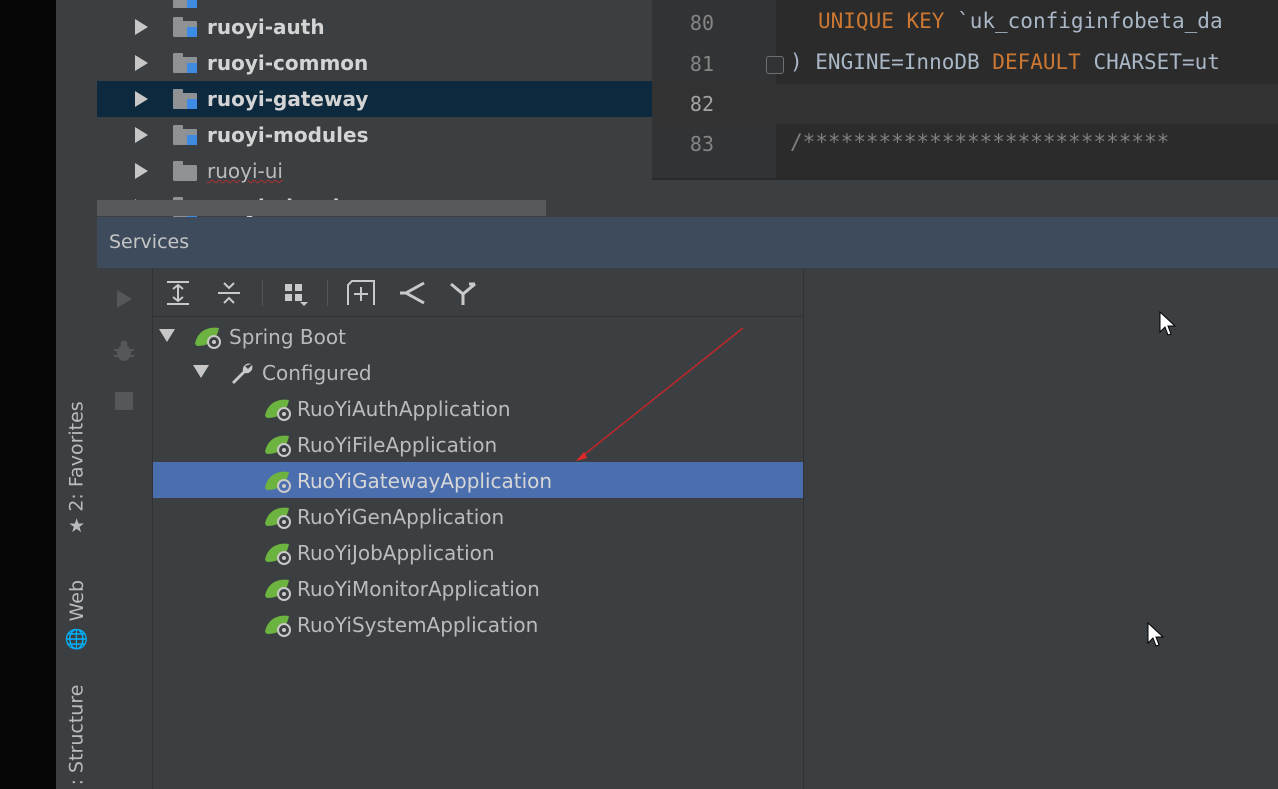 This screenshot has width=1278, height=789. Describe the element at coordinates (401, 517) in the screenshot. I see `service-item-label: RuoYiGenApplication` at that location.